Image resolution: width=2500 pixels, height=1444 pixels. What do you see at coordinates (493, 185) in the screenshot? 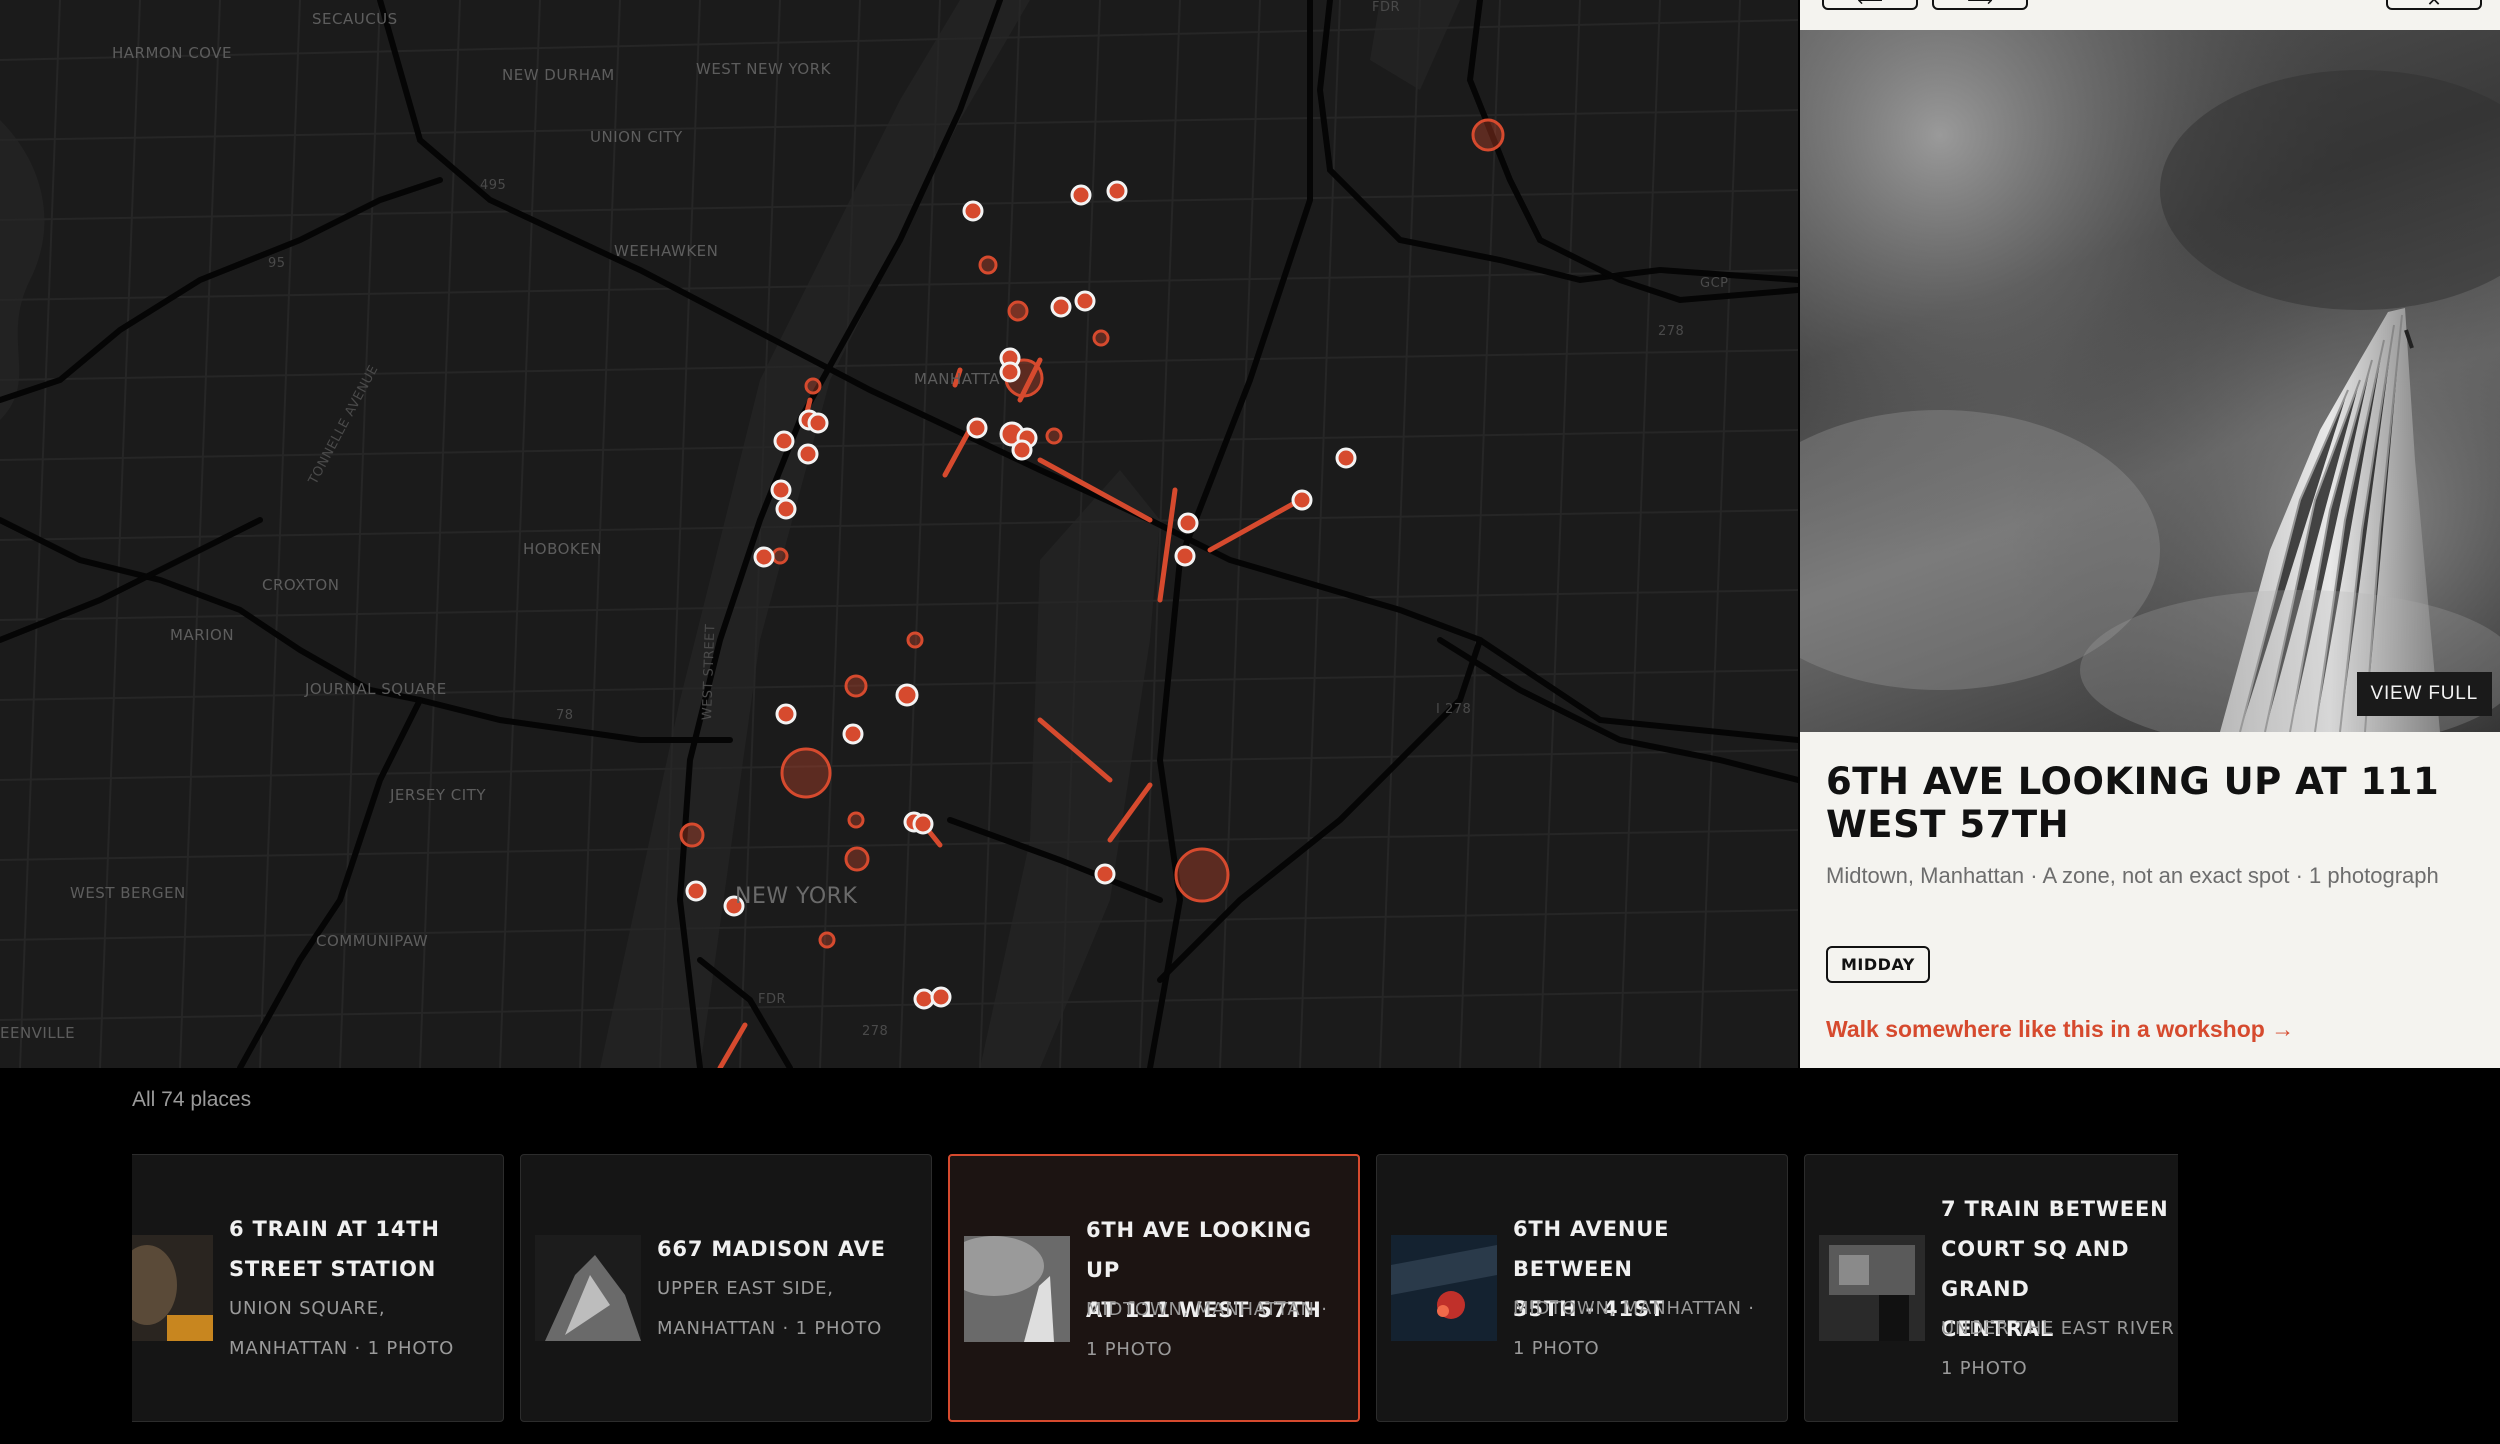
I see `map-label-495: 495` at bounding box center [493, 185].